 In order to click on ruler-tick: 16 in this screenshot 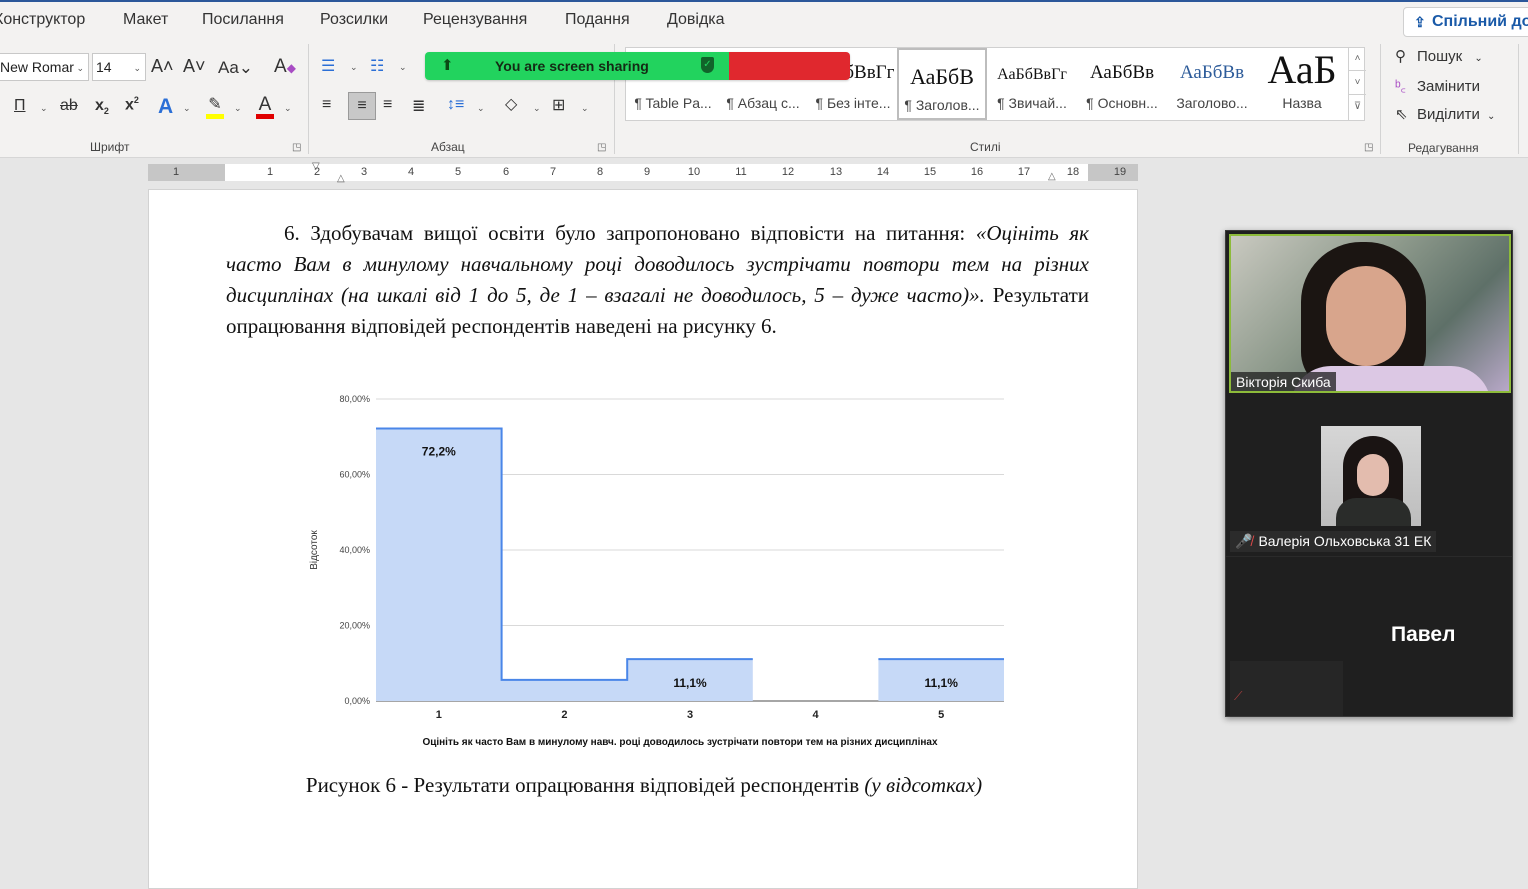, I will do `click(977, 172)`.